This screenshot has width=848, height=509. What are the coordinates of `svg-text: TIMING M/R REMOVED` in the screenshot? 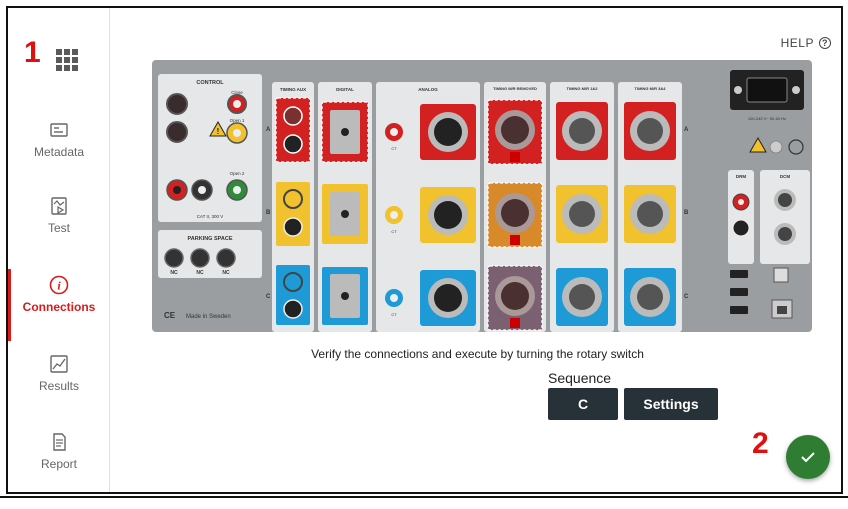 It's located at (515, 88).